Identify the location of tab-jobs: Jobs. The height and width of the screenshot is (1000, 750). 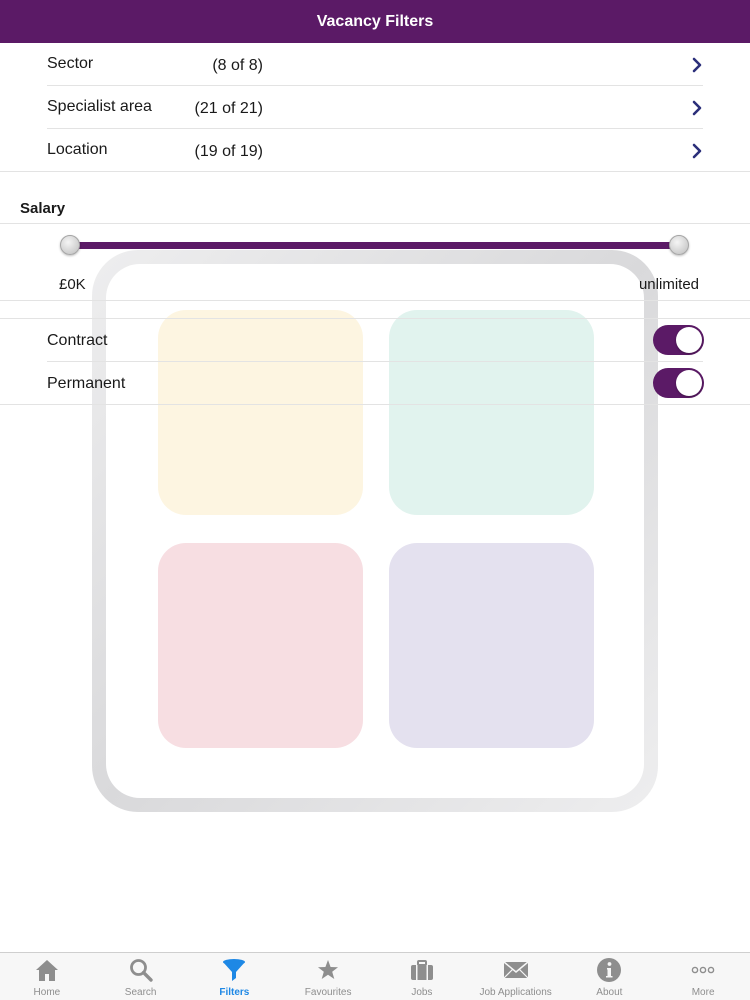
(422, 976).